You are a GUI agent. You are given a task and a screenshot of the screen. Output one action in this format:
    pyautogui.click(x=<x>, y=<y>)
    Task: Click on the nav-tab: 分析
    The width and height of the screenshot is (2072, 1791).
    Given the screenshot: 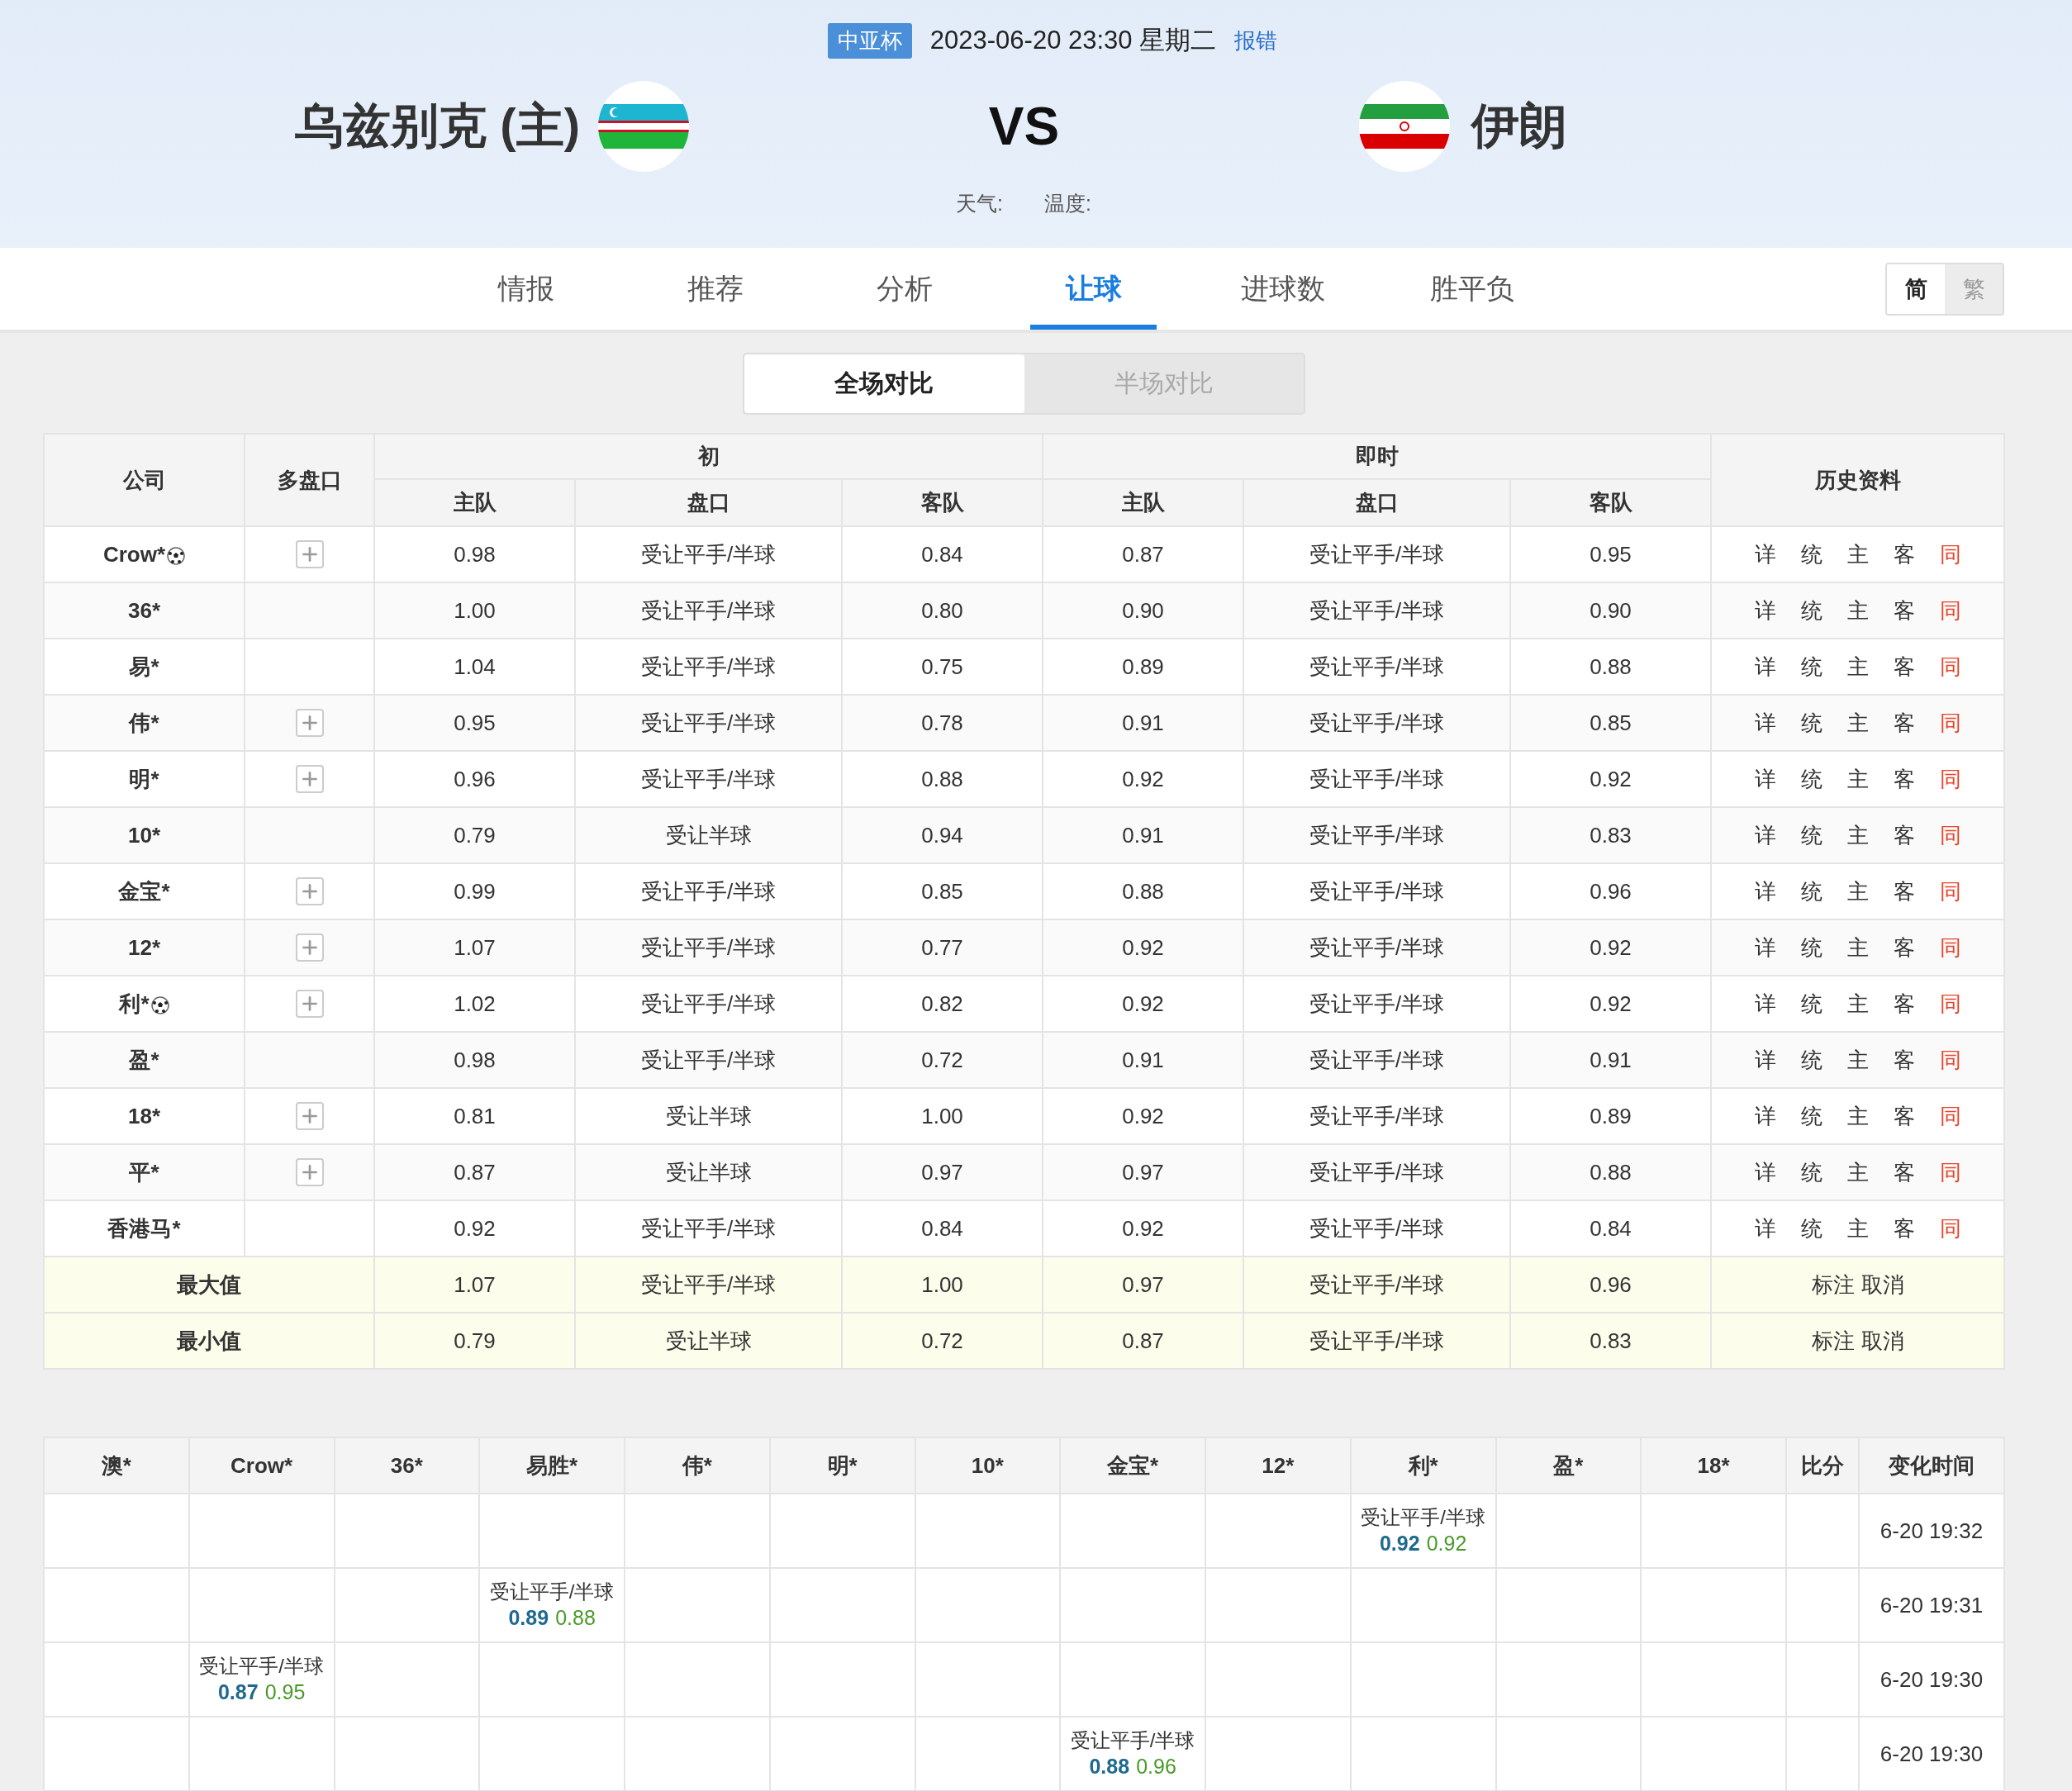 What is the action you would take?
    pyautogui.click(x=904, y=289)
    